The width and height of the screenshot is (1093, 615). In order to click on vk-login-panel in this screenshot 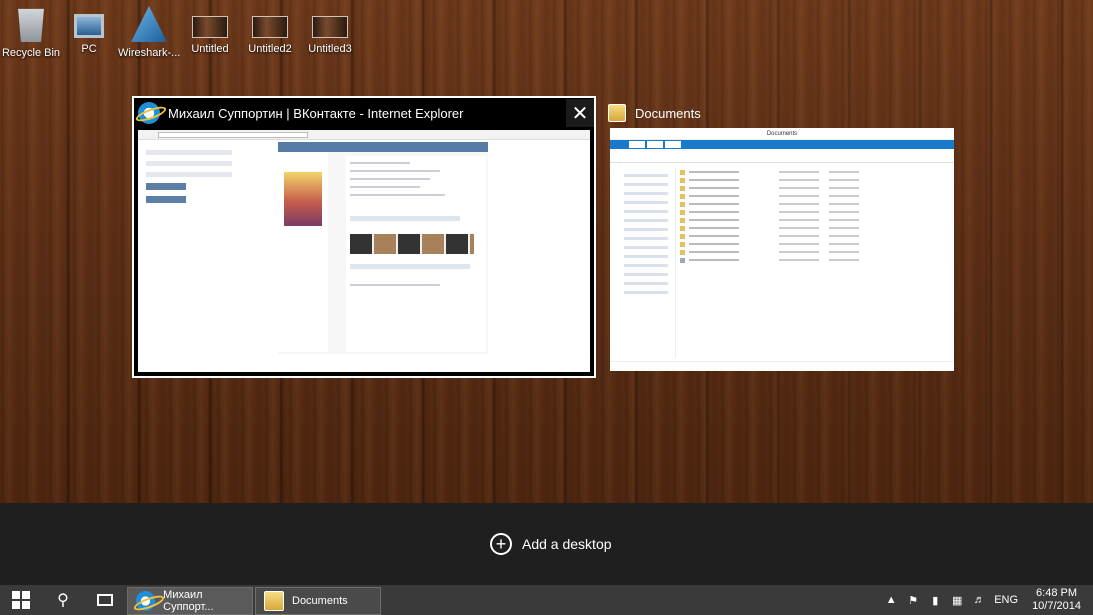, I will do `click(189, 195)`.